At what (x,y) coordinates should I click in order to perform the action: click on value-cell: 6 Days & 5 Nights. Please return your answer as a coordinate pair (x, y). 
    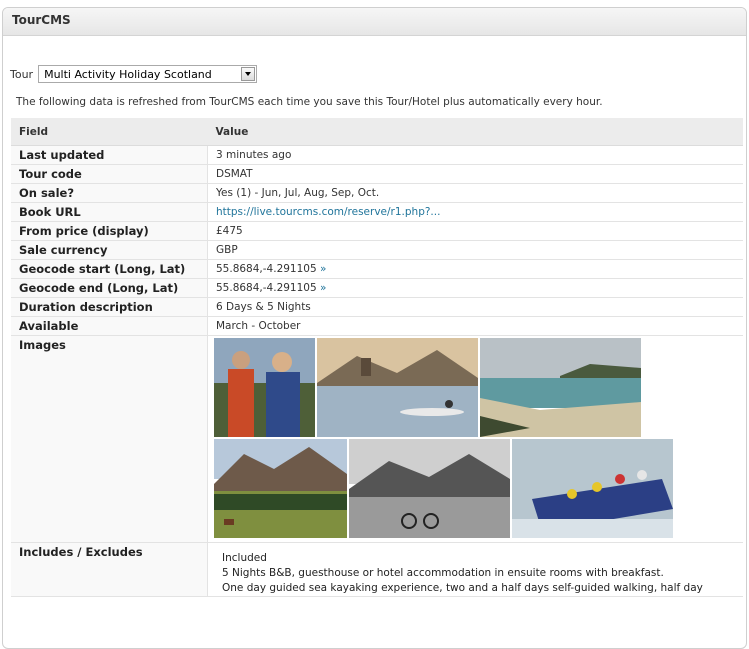
    Looking at the image, I should click on (475, 307).